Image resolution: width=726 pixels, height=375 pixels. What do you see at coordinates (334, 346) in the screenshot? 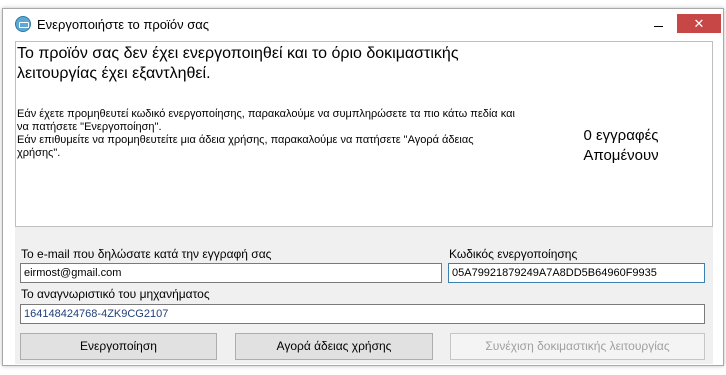
I see `buy-license-button: Αγορά άδειας χρήσης` at bounding box center [334, 346].